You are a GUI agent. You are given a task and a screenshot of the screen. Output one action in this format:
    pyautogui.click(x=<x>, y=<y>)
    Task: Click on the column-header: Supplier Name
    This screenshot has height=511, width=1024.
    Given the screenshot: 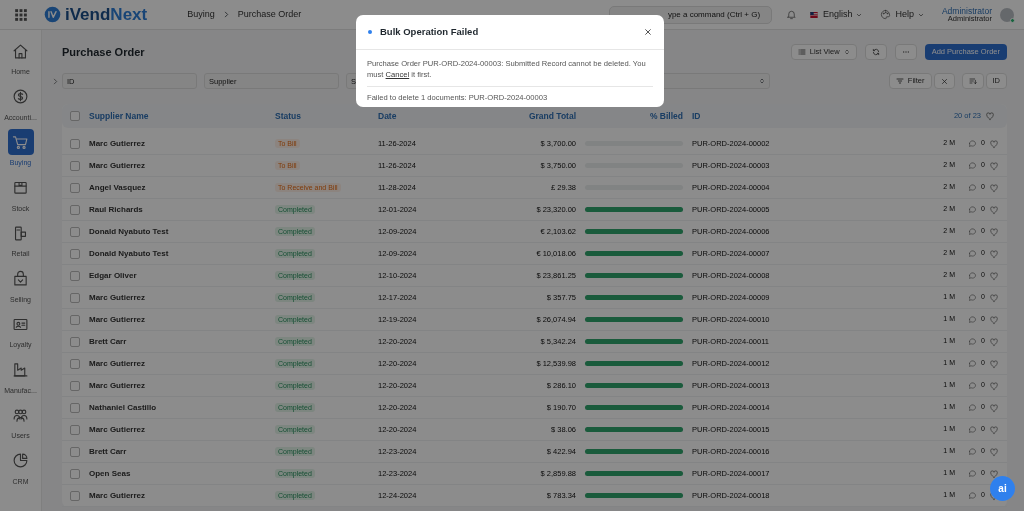 What is the action you would take?
    pyautogui.click(x=182, y=116)
    